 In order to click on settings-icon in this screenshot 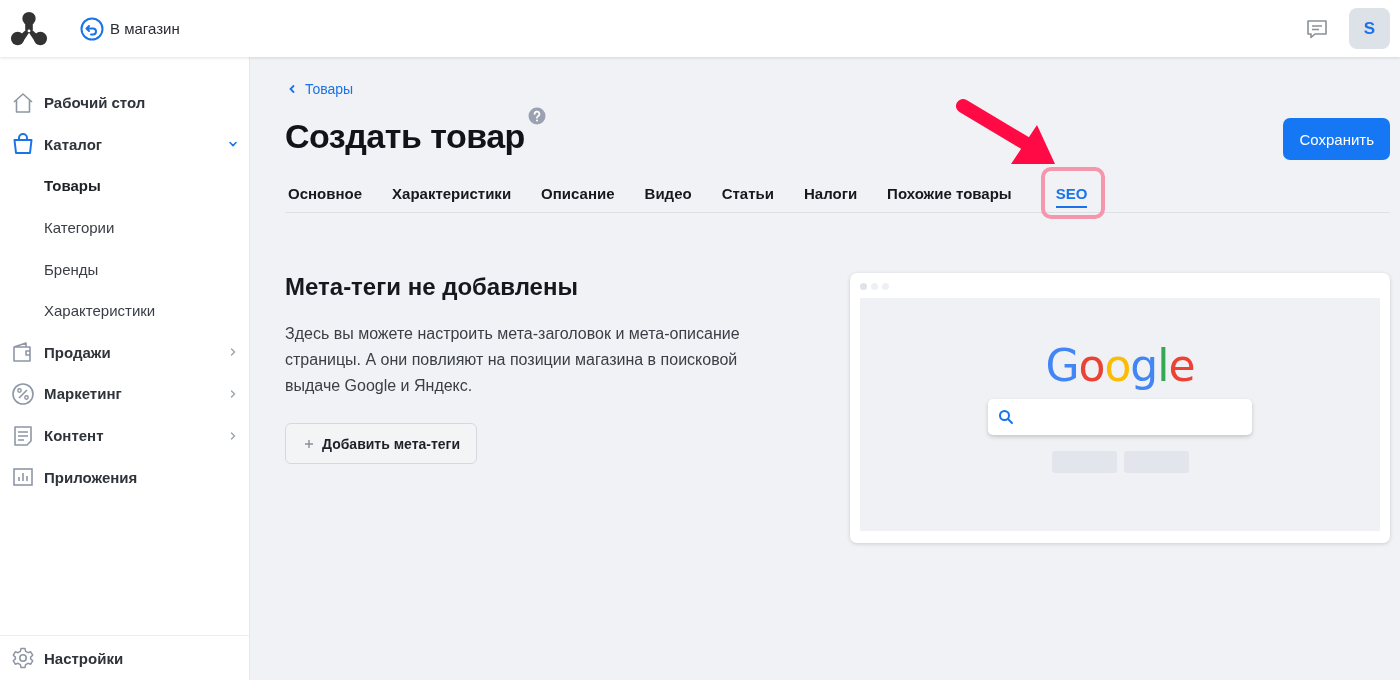, I will do `click(23, 658)`.